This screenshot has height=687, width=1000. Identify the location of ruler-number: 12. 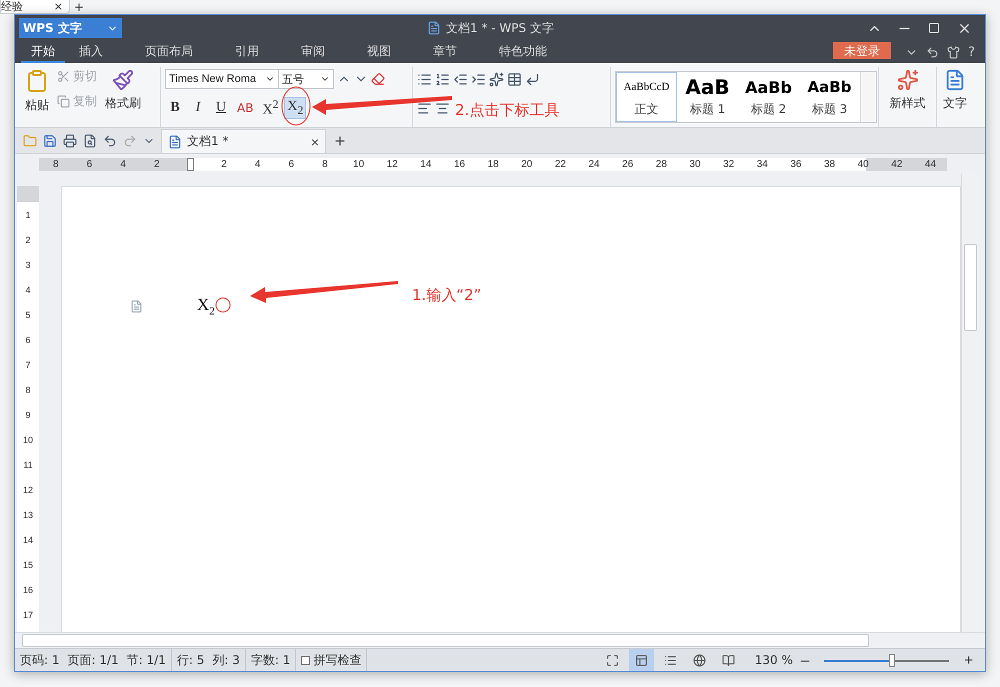
(392, 164).